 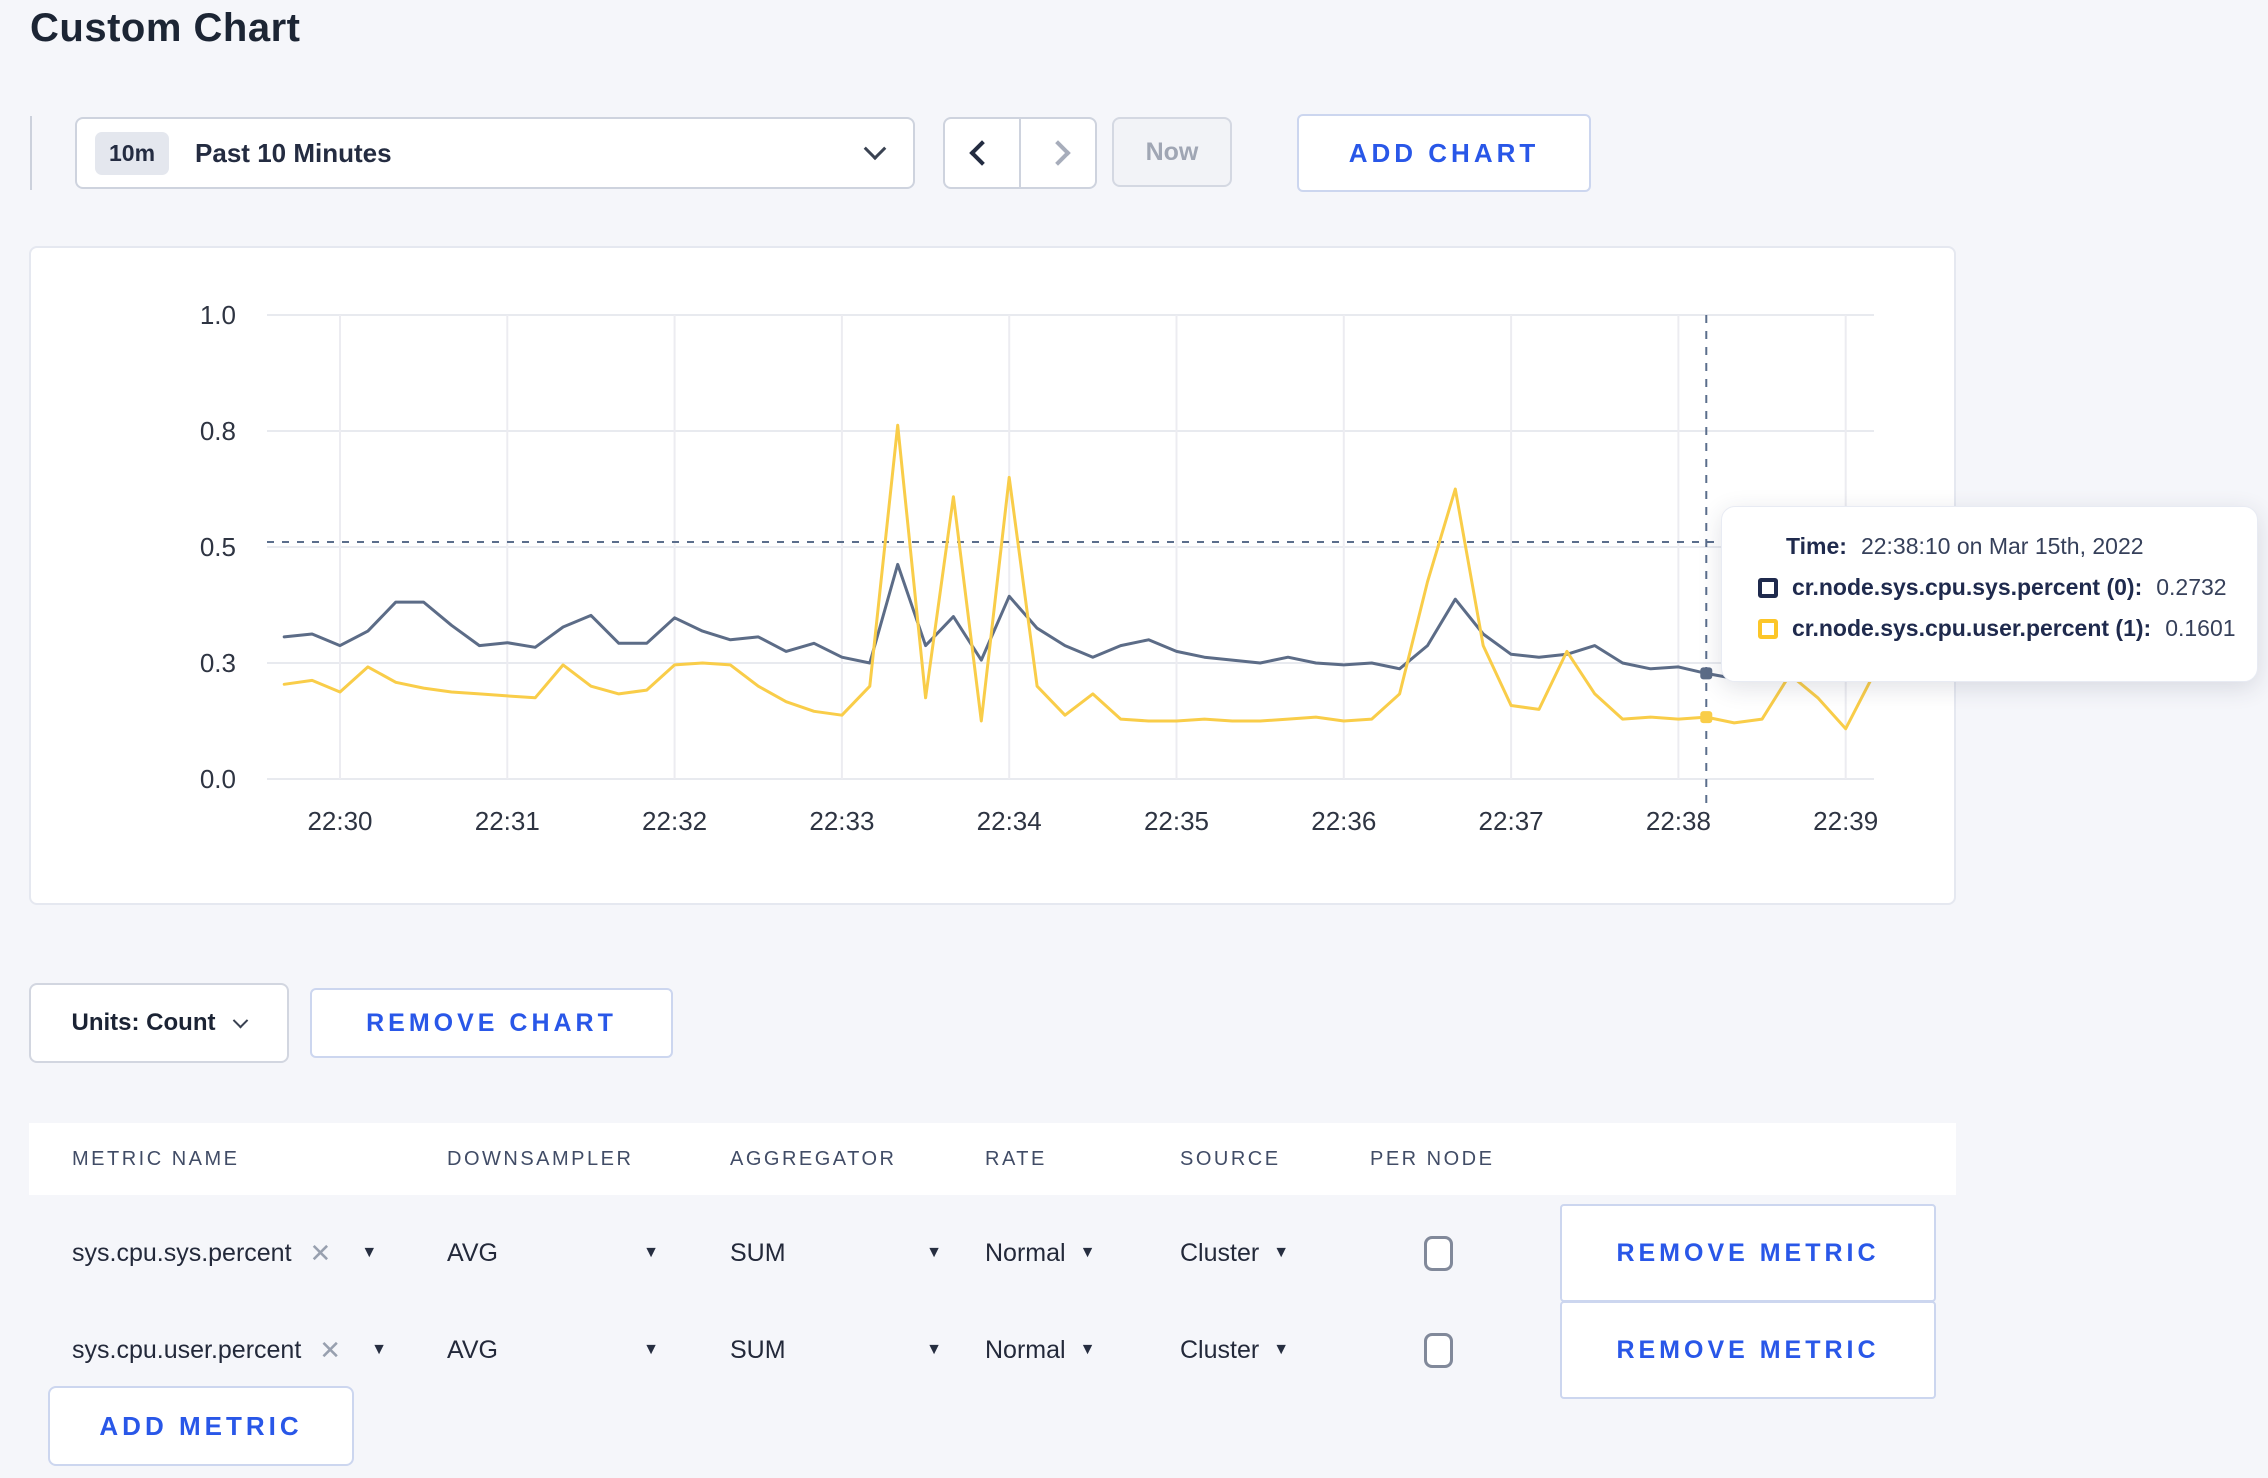 What do you see at coordinates (1230, 1158) in the screenshot?
I see `col-header-source: SOURCE` at bounding box center [1230, 1158].